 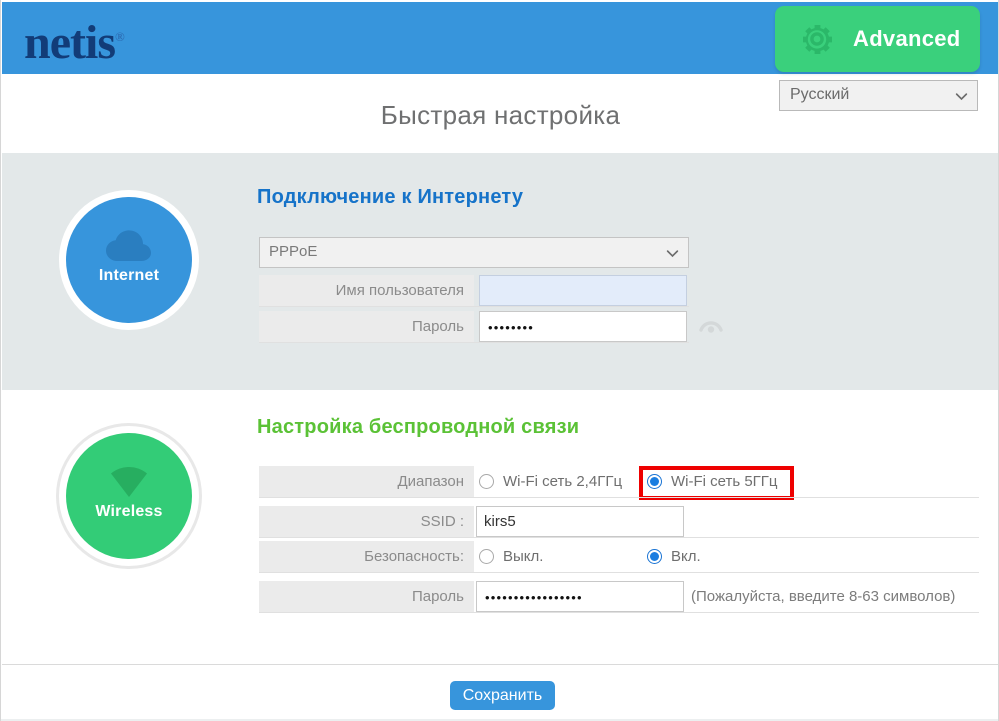 I want to click on eye-icon, so click(x=711, y=325).